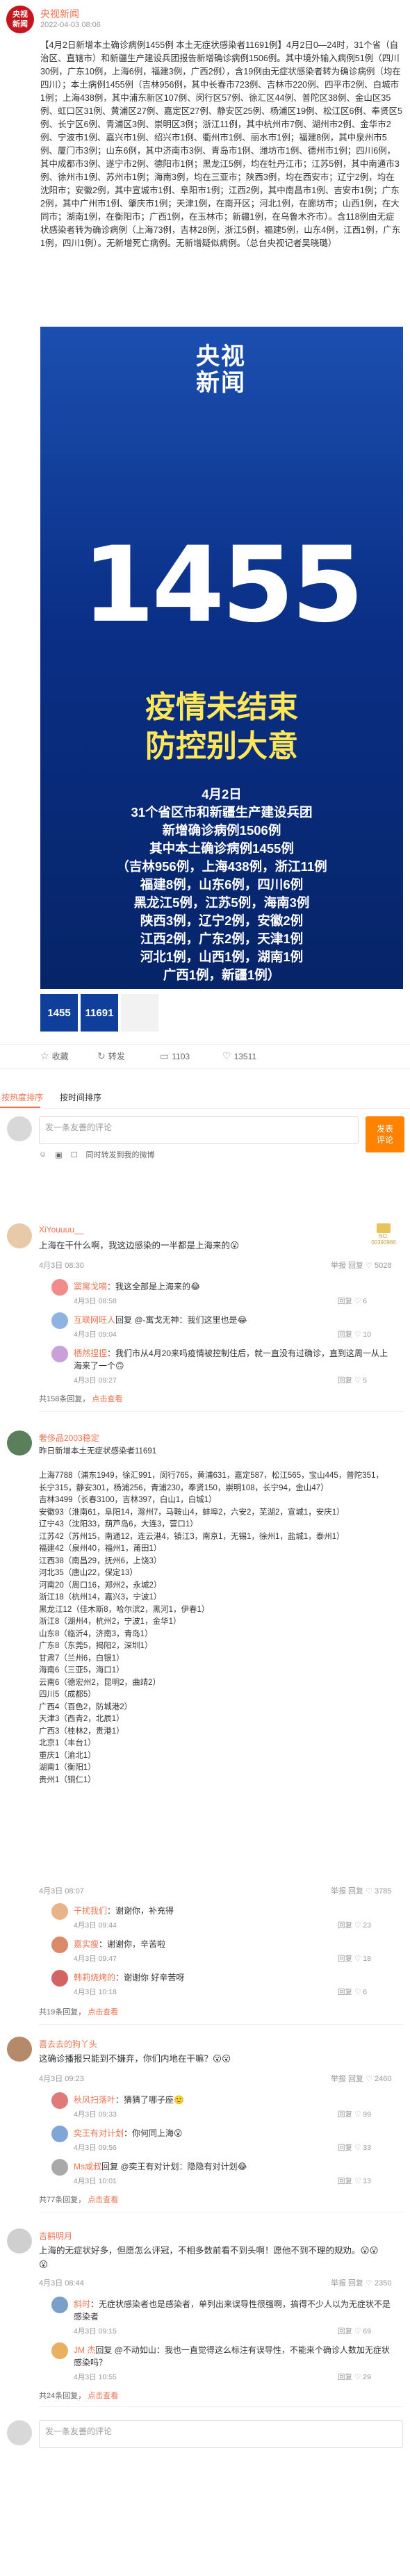 The image size is (410, 2576). What do you see at coordinates (20, 1107) in the screenshot?
I see `active-tab-indicator` at bounding box center [20, 1107].